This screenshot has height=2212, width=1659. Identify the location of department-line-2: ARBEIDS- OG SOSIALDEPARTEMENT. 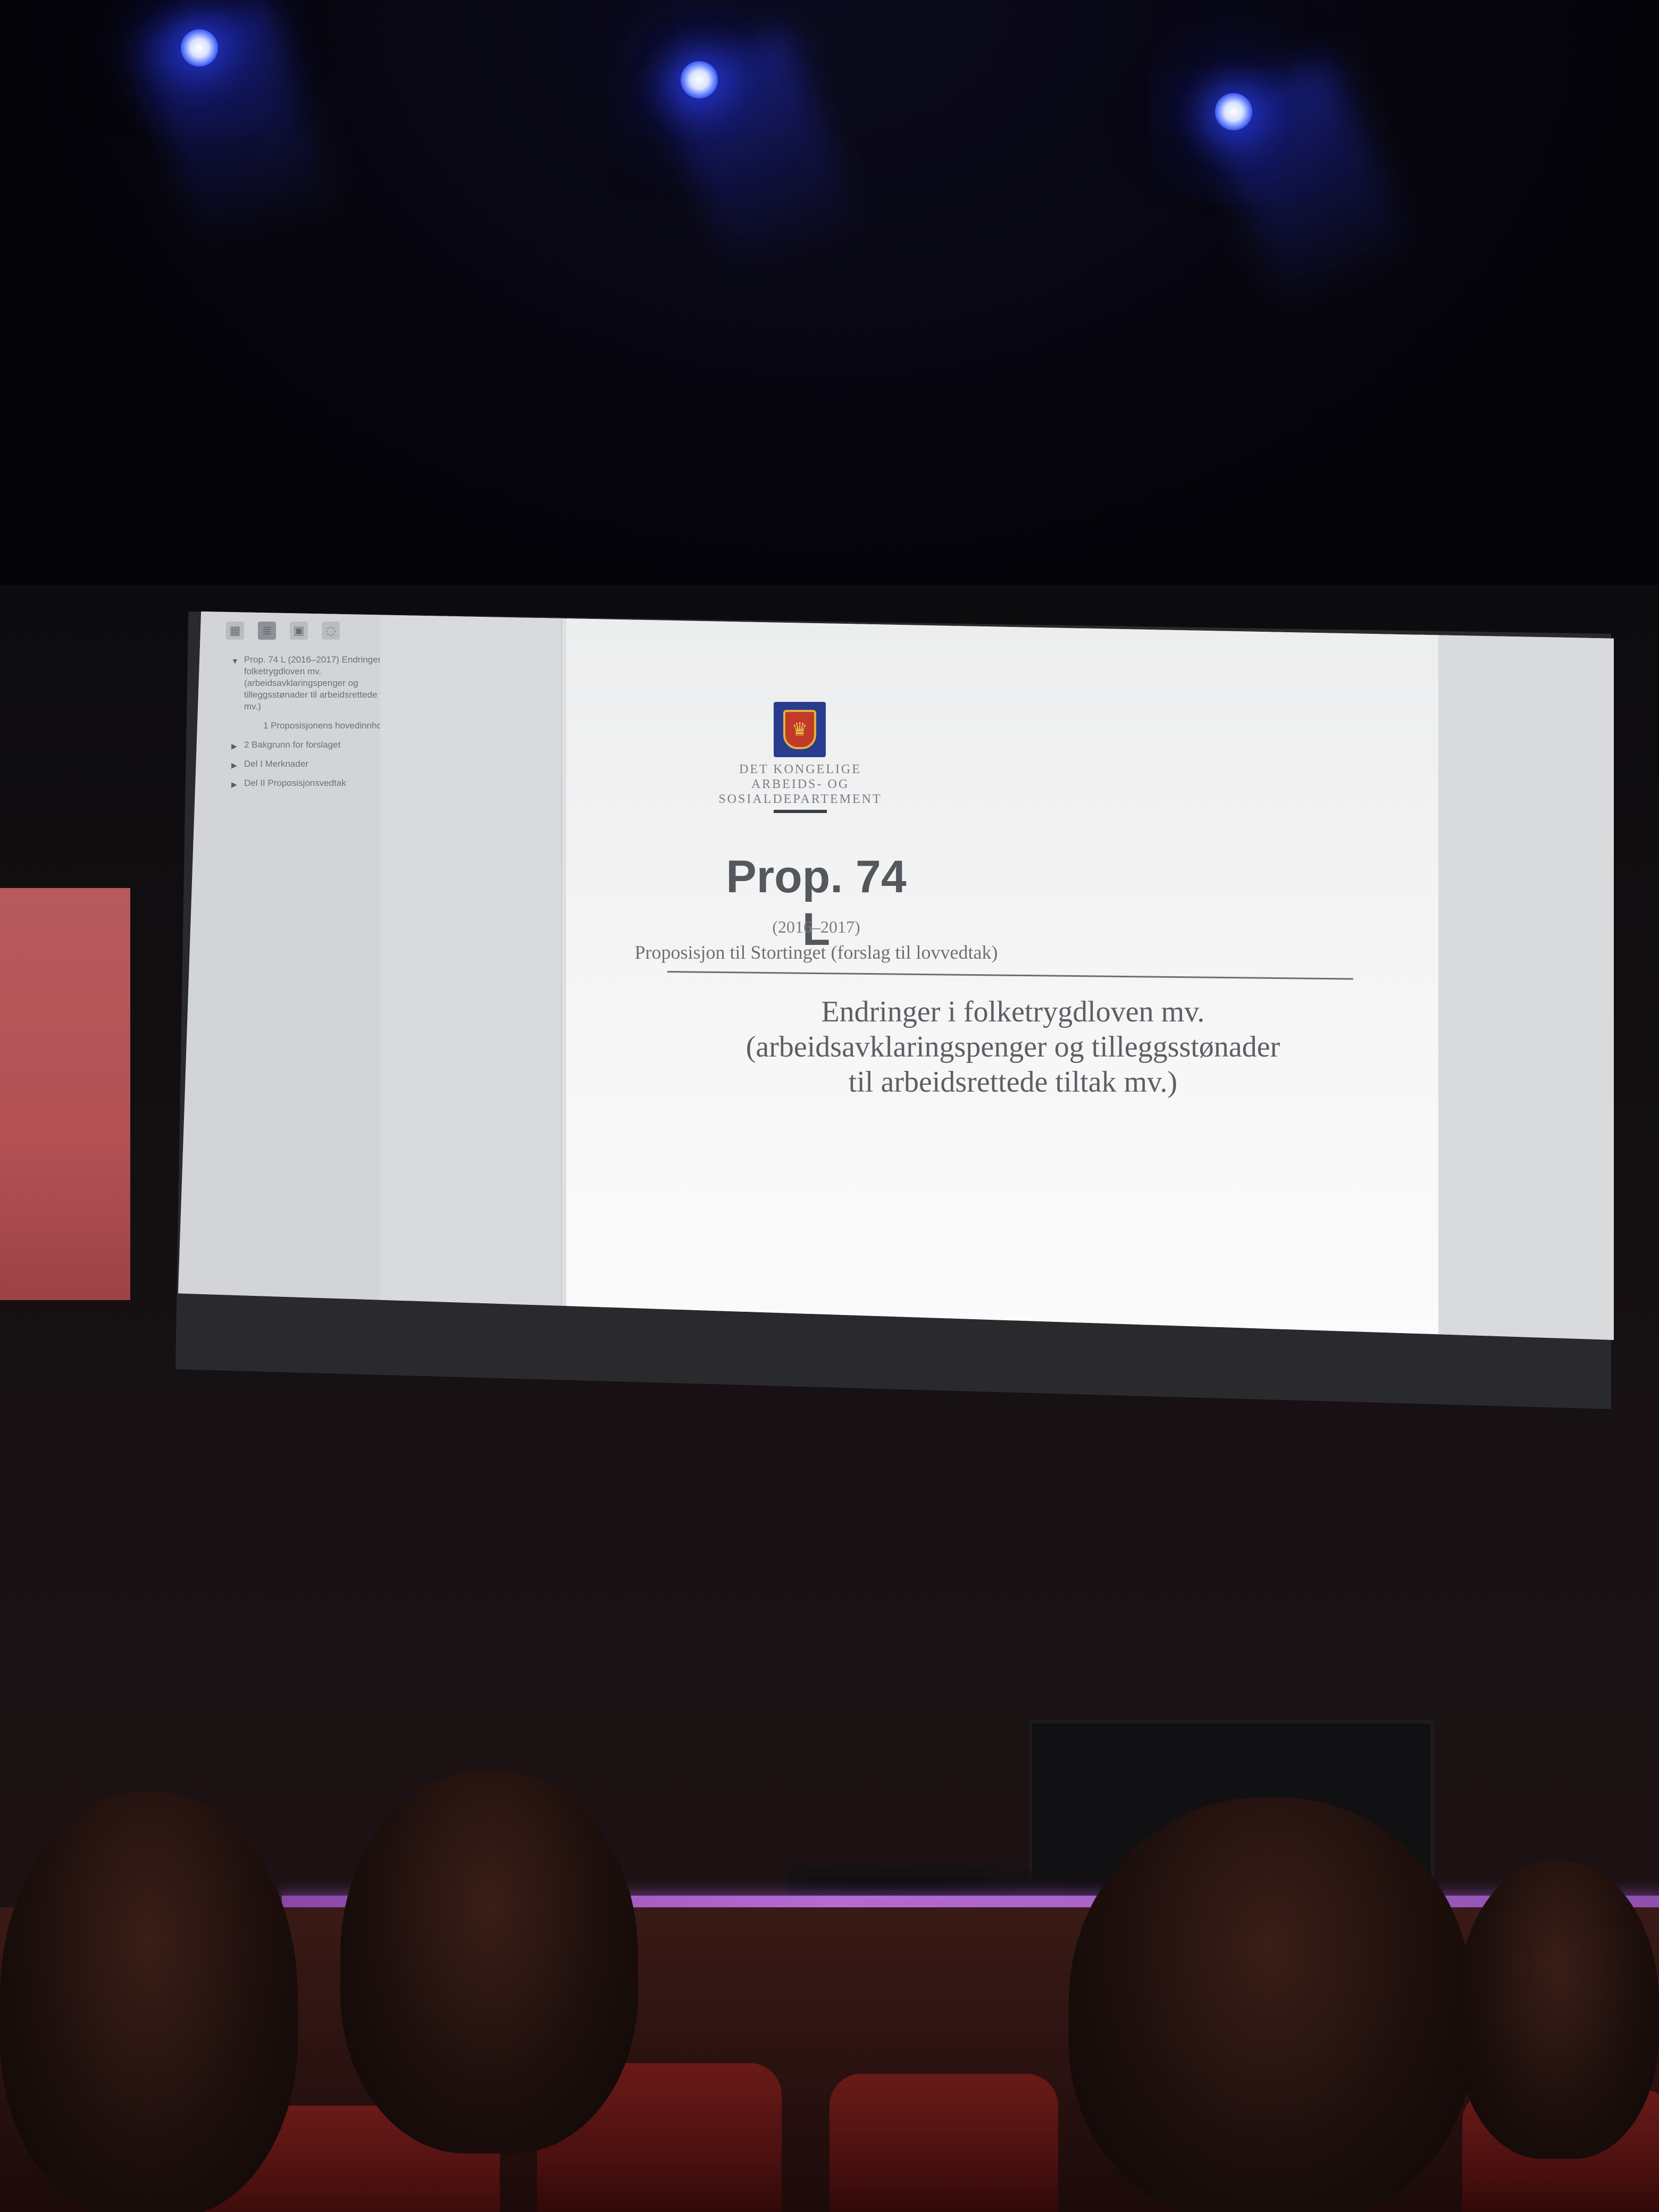
(800, 791).